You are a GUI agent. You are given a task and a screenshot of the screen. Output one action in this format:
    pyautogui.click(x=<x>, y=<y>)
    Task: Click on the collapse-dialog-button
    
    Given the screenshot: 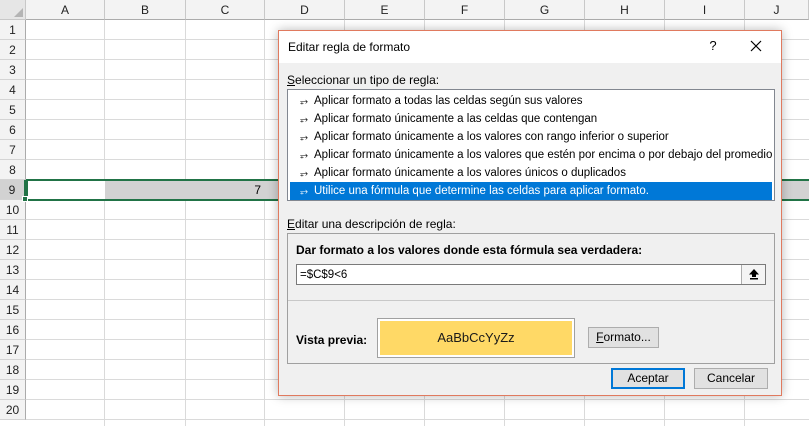 What is the action you would take?
    pyautogui.click(x=753, y=274)
    